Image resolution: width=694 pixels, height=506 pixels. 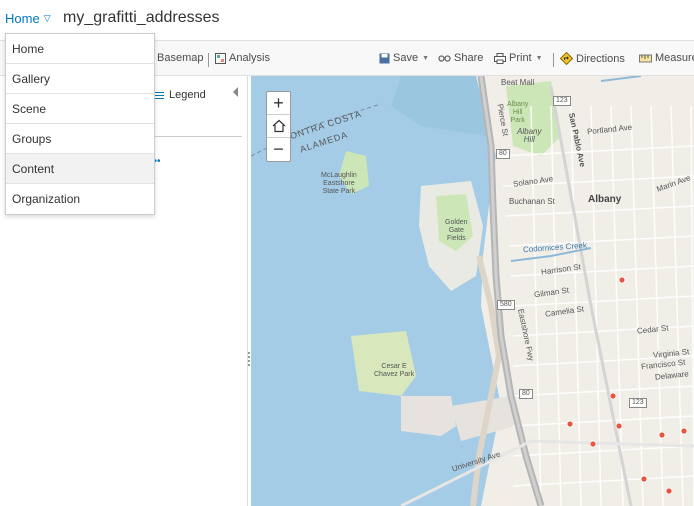 What do you see at coordinates (518, 112) in the screenshot?
I see `park-label: Albany Hill Park` at bounding box center [518, 112].